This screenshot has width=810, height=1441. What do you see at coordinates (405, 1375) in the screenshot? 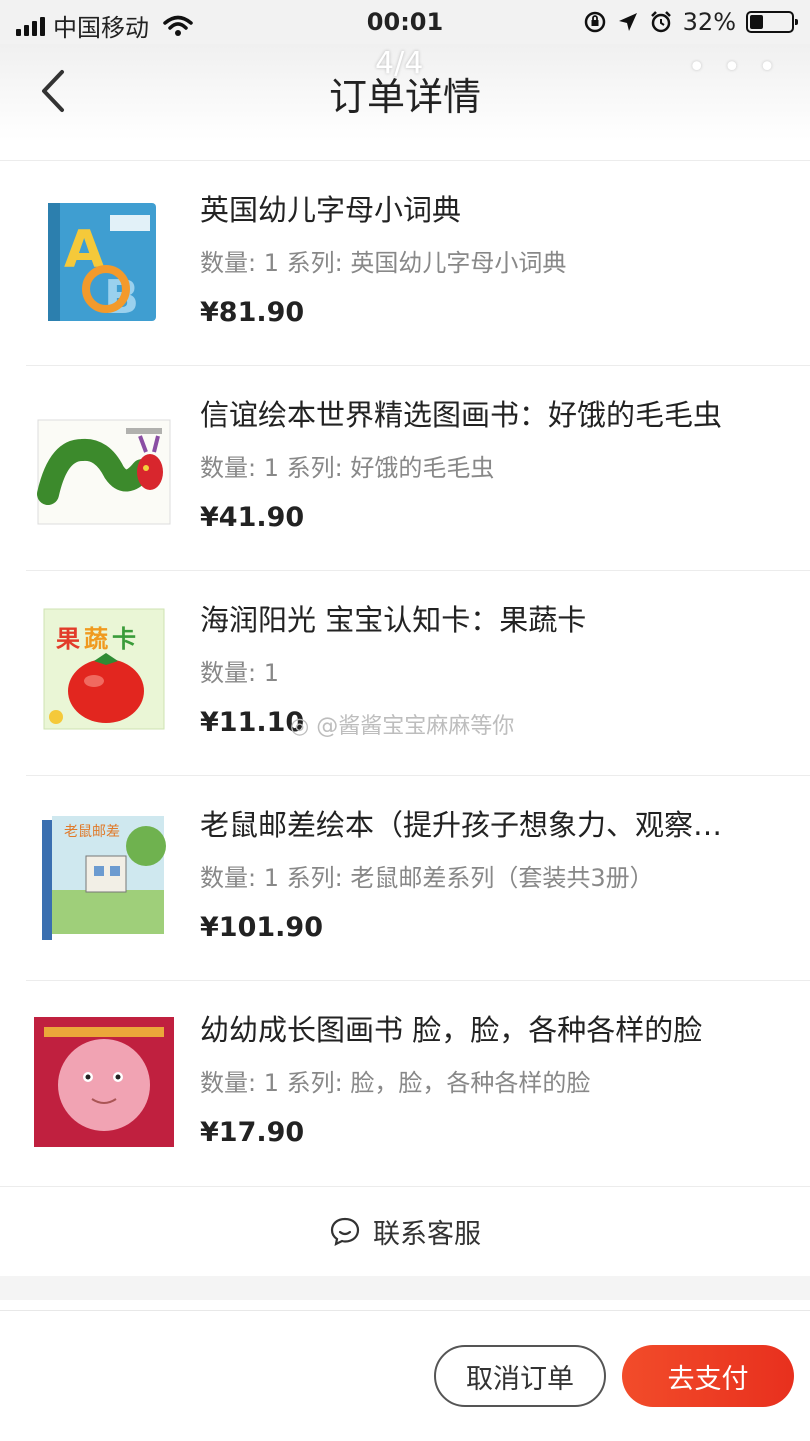
I see `bottom-action-bar: 取消订单 去支付` at bounding box center [405, 1375].